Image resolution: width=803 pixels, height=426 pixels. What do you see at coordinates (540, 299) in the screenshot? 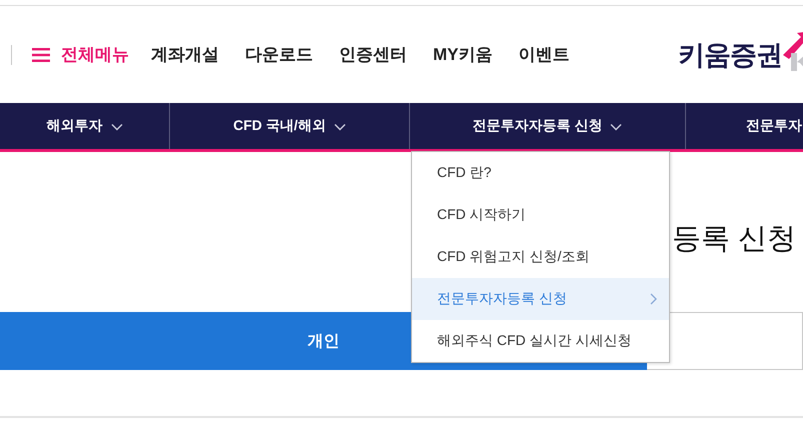
I see `dropdown-item: 전문투자자등록 신청` at bounding box center [540, 299].